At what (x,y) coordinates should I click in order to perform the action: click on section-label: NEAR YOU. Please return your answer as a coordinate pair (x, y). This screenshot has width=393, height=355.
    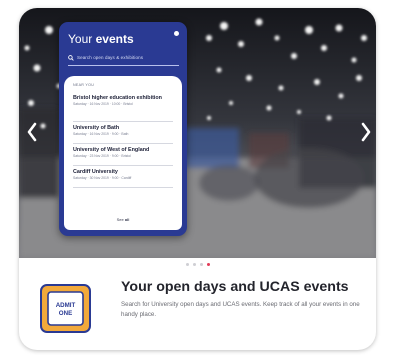
    Looking at the image, I should click on (84, 85).